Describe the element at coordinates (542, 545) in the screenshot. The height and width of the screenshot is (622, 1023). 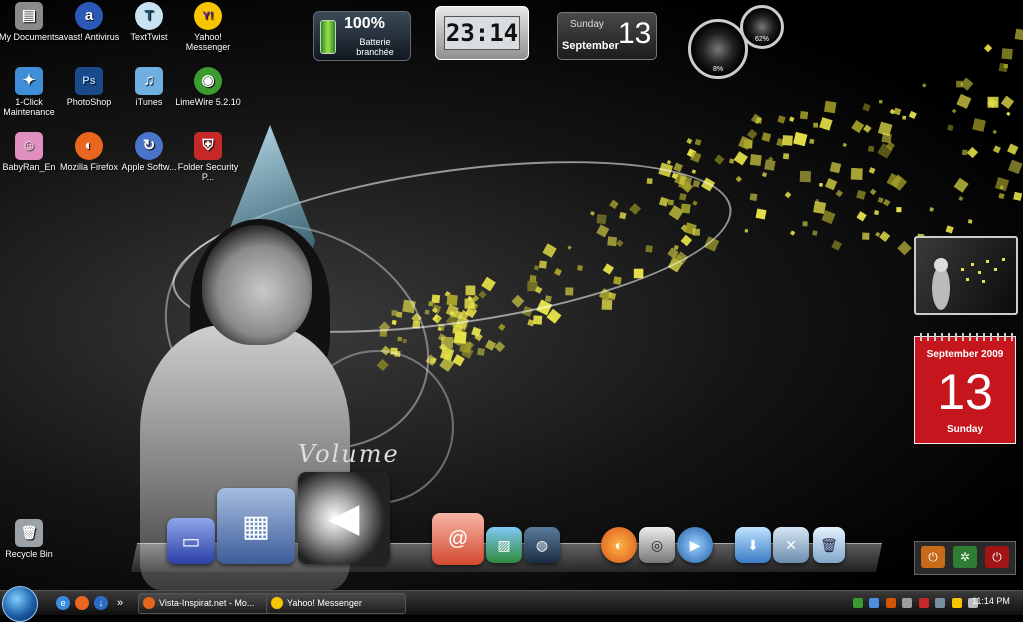
I see `dock-globe-icon: ◍` at that location.